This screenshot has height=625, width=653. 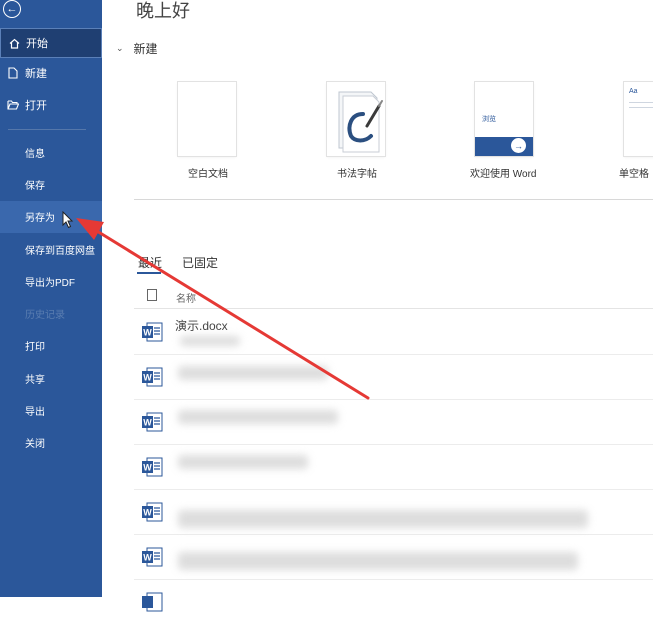 I want to click on file-row: W 演示.docx, so click(x=393, y=332).